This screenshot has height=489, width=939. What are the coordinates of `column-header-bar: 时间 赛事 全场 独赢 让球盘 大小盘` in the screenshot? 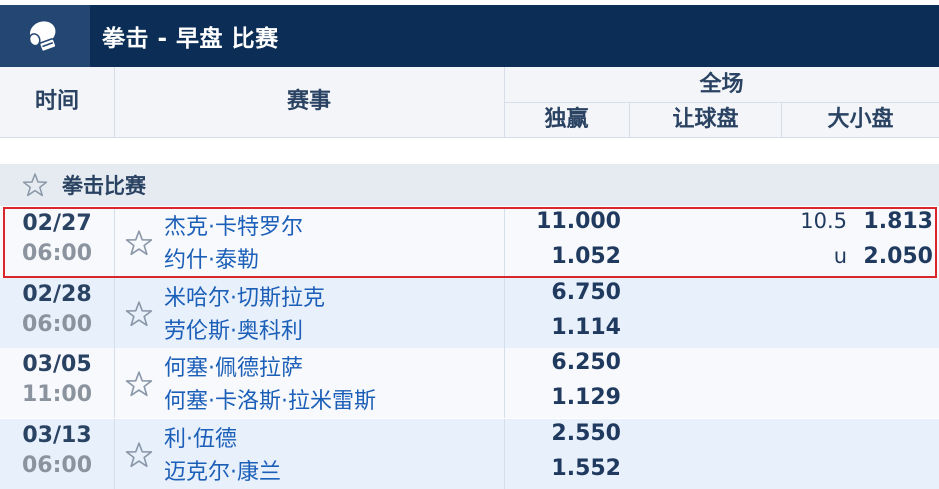 It's located at (469, 102).